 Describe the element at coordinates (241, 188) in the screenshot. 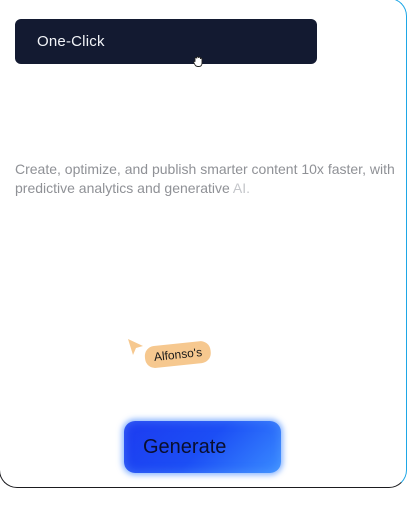

I see `description-faded: AI.` at that location.